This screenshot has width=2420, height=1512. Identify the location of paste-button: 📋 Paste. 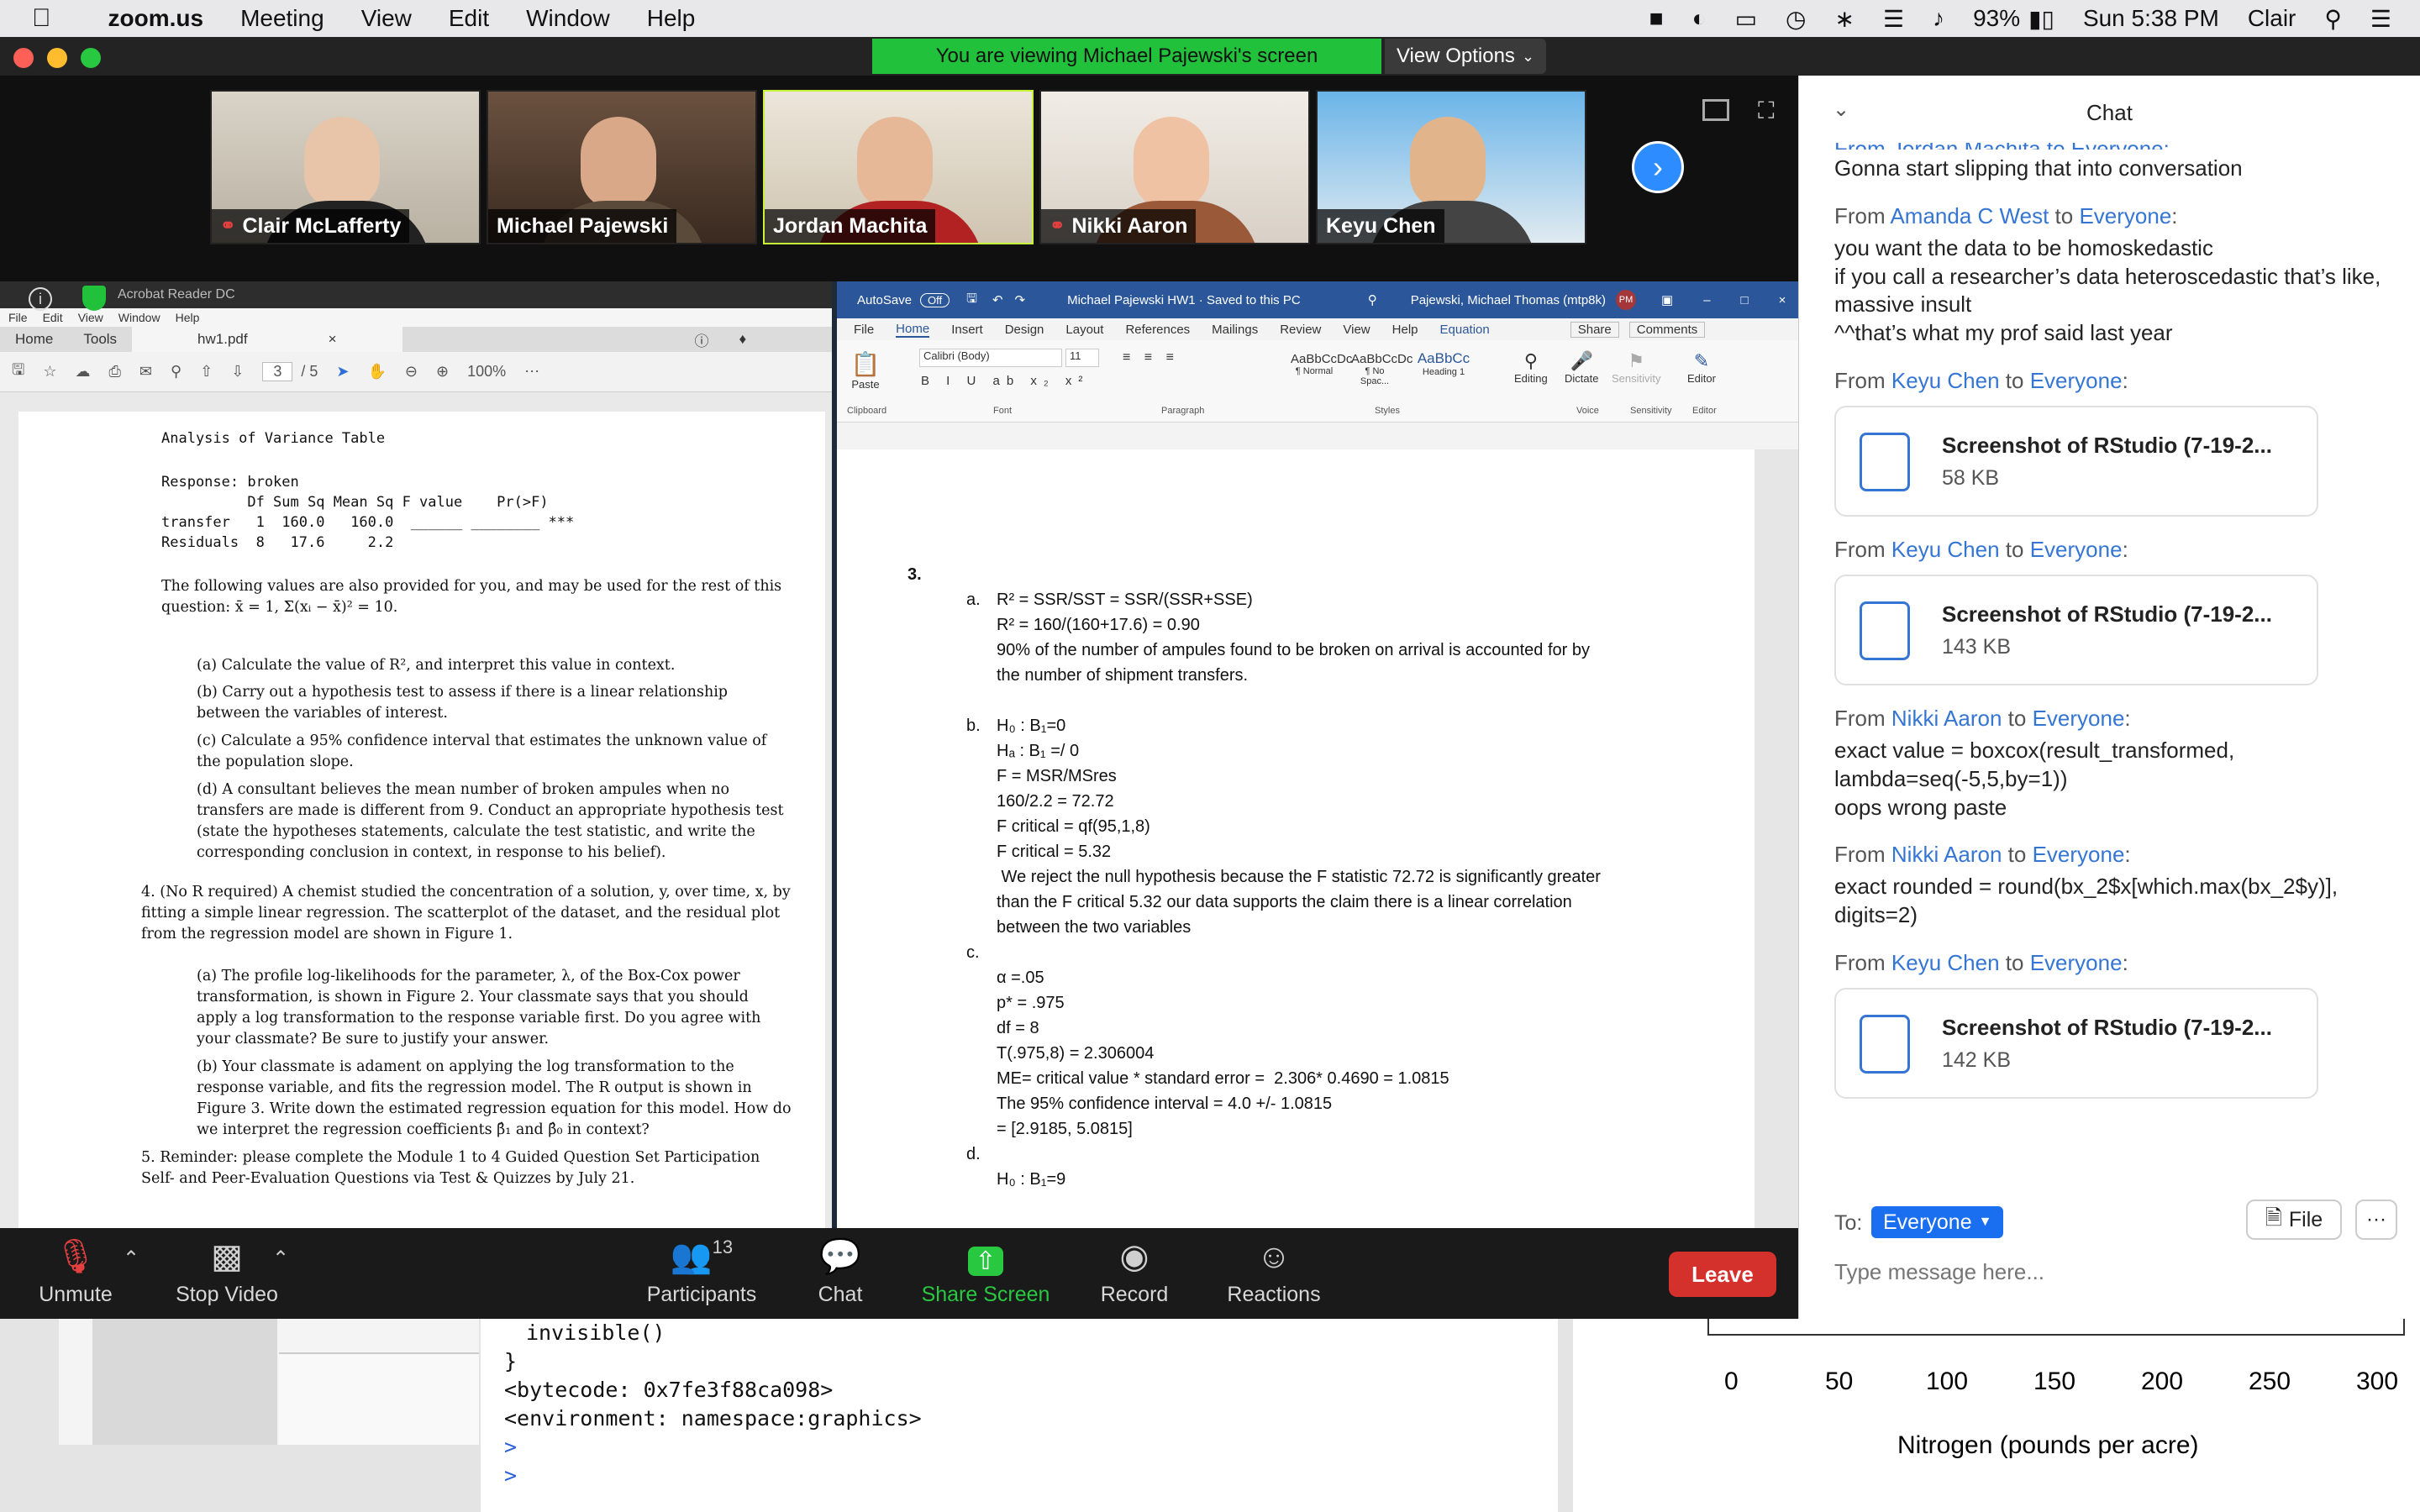
(866, 370).